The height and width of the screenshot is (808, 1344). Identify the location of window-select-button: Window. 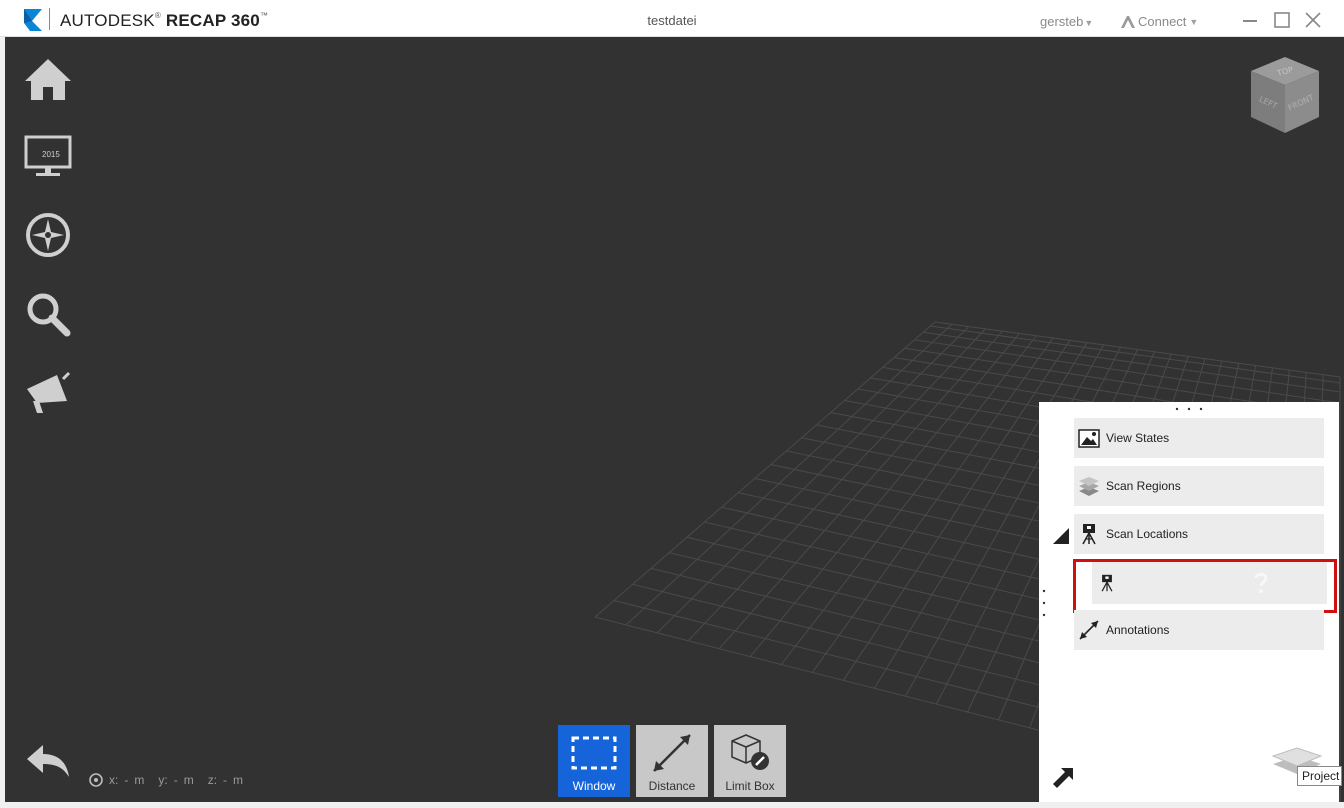
(594, 761).